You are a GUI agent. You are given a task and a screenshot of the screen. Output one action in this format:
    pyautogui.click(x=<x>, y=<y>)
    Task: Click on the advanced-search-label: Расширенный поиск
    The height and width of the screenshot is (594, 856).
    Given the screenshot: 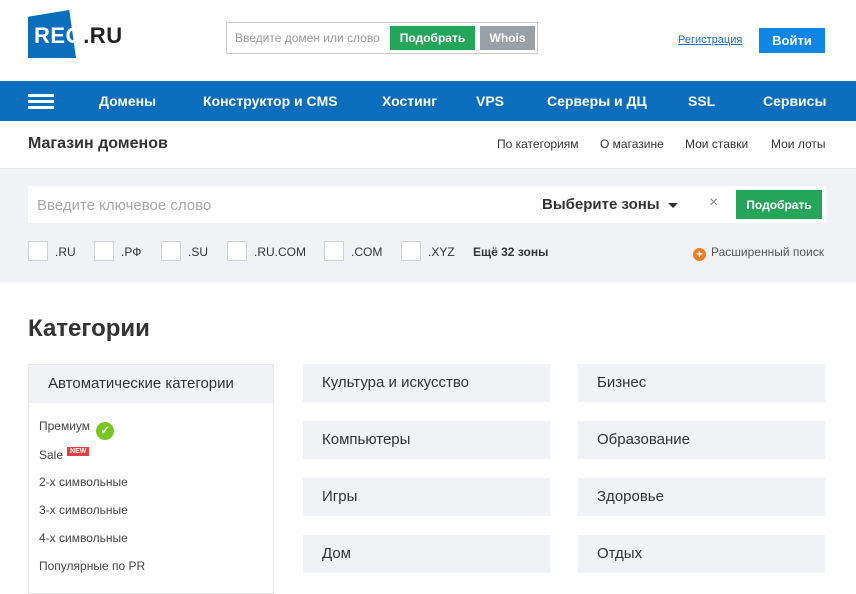 What is the action you would take?
    pyautogui.click(x=767, y=252)
    